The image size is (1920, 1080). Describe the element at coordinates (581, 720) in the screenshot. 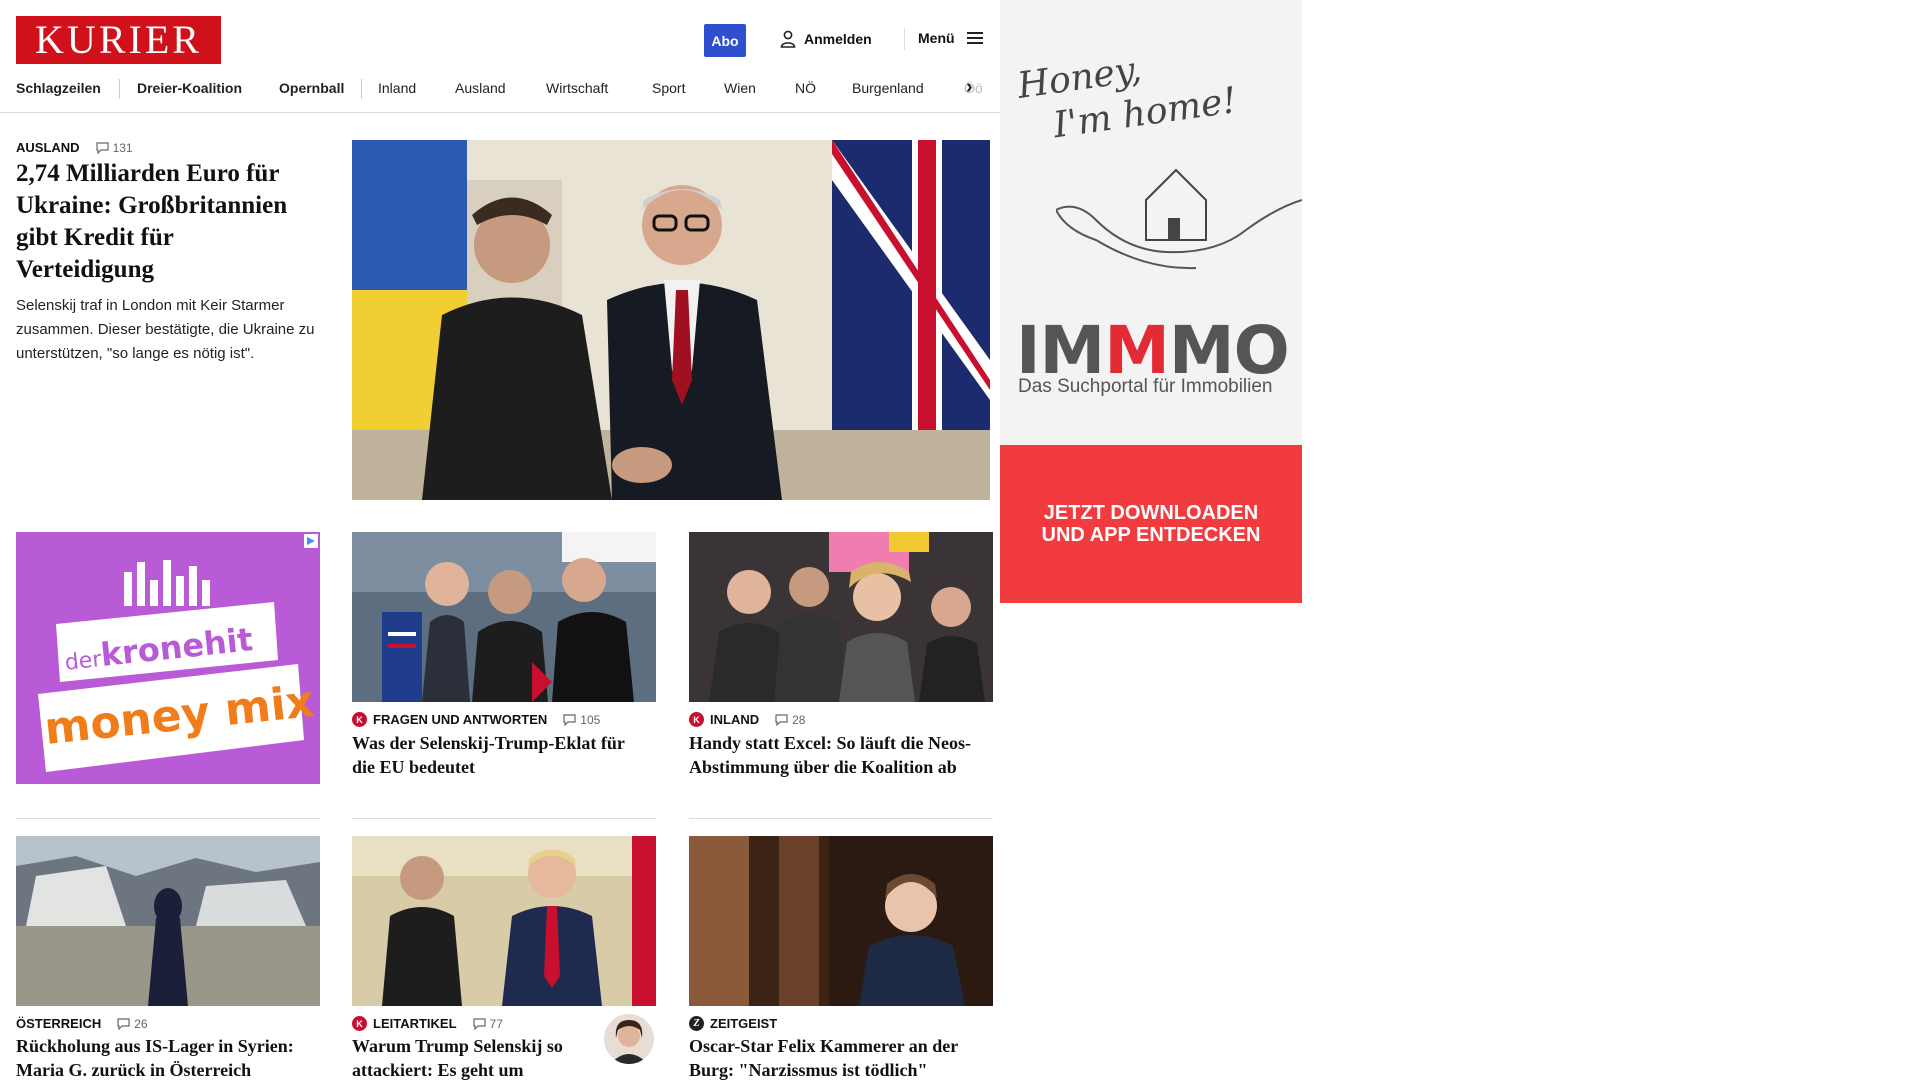

I see `article-comment-count: 105` at that location.